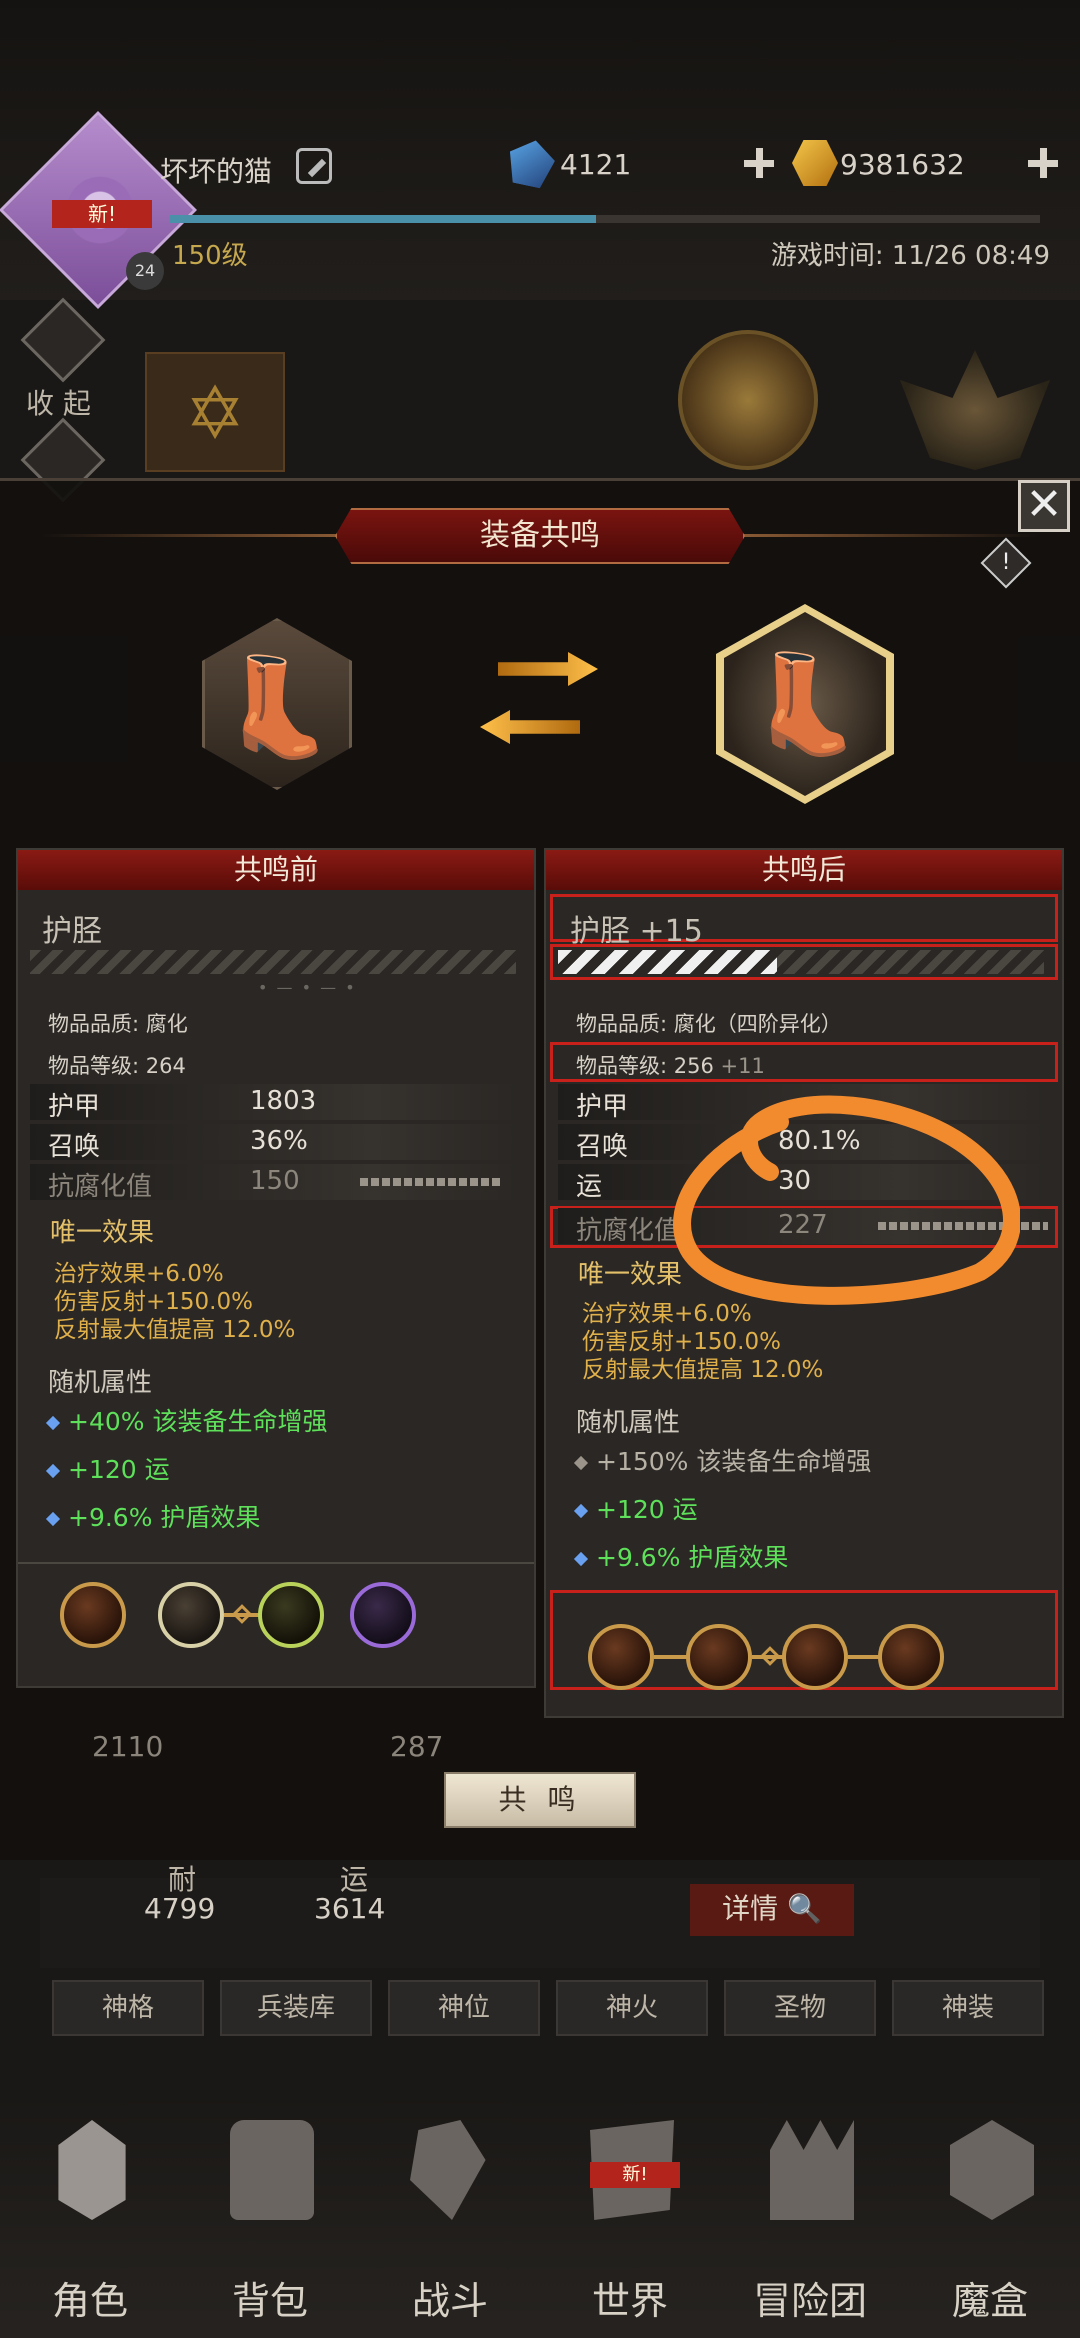  What do you see at coordinates (635, 2175) in the screenshot?
I see `new-badge: 新!` at bounding box center [635, 2175].